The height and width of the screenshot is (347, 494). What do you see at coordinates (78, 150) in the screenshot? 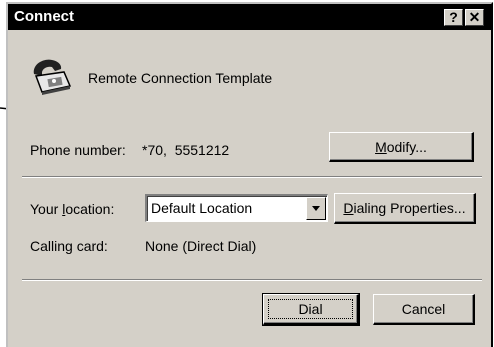
I see `phone-number-label: Phone number:` at bounding box center [78, 150].